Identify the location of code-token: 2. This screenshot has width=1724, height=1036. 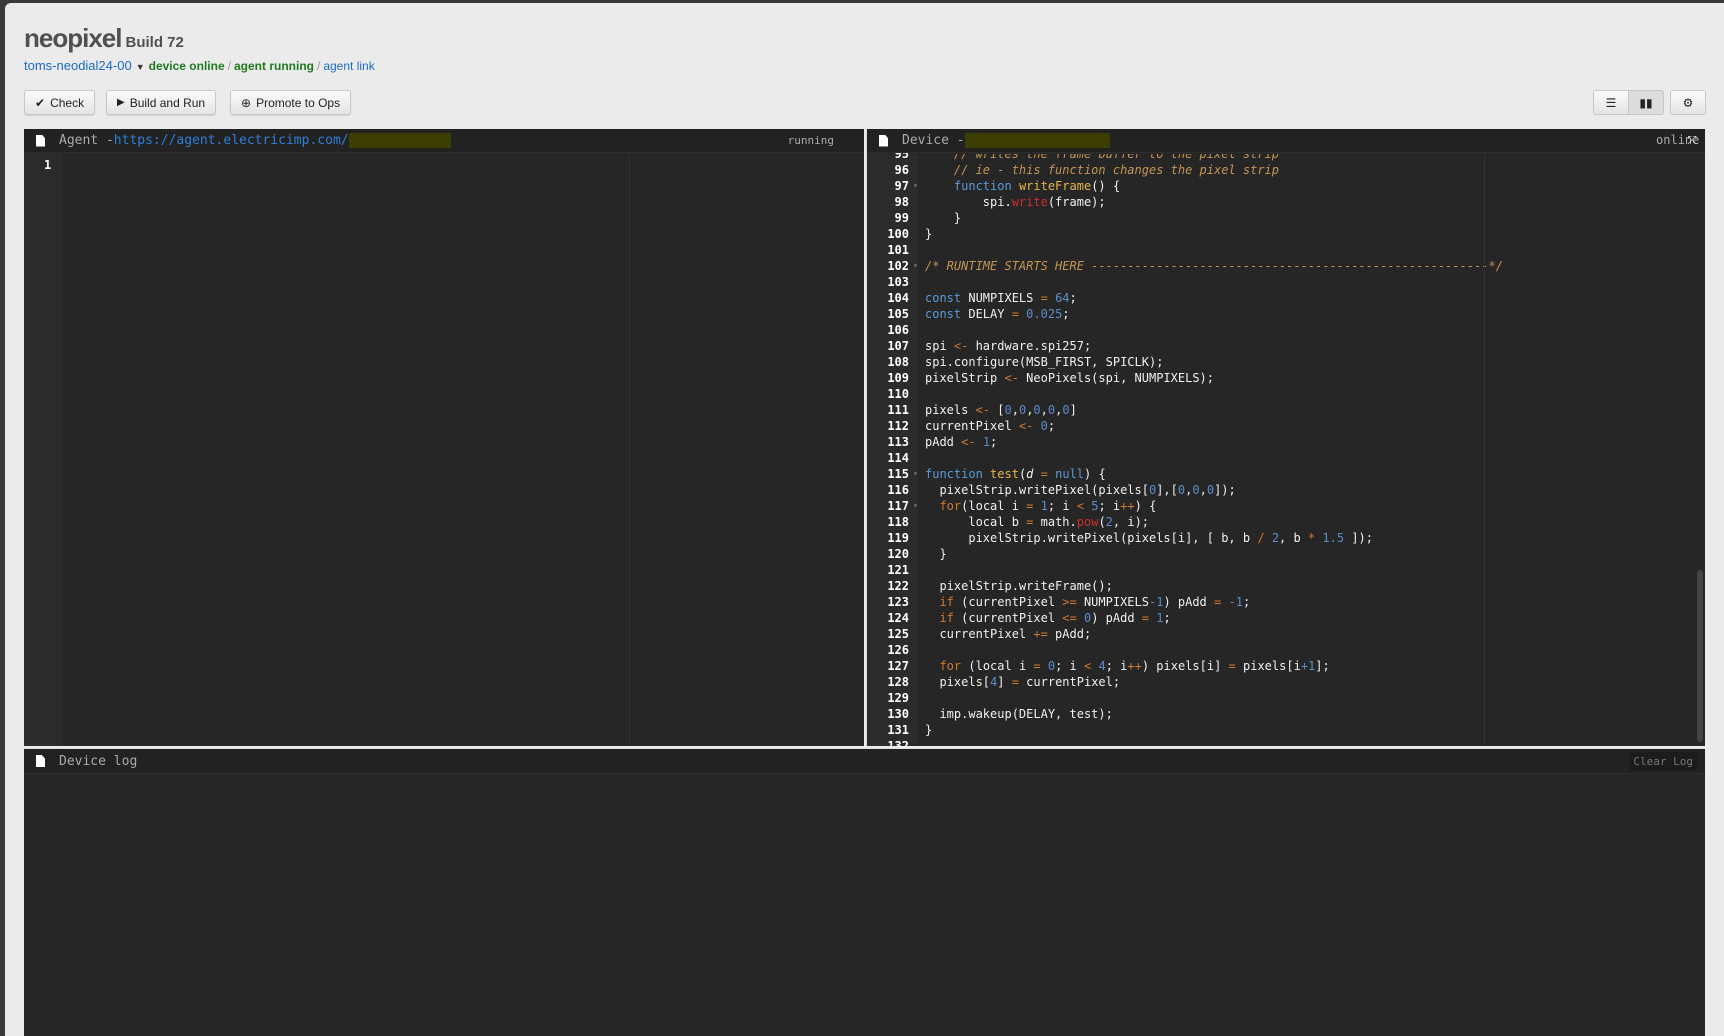
(1275, 538).